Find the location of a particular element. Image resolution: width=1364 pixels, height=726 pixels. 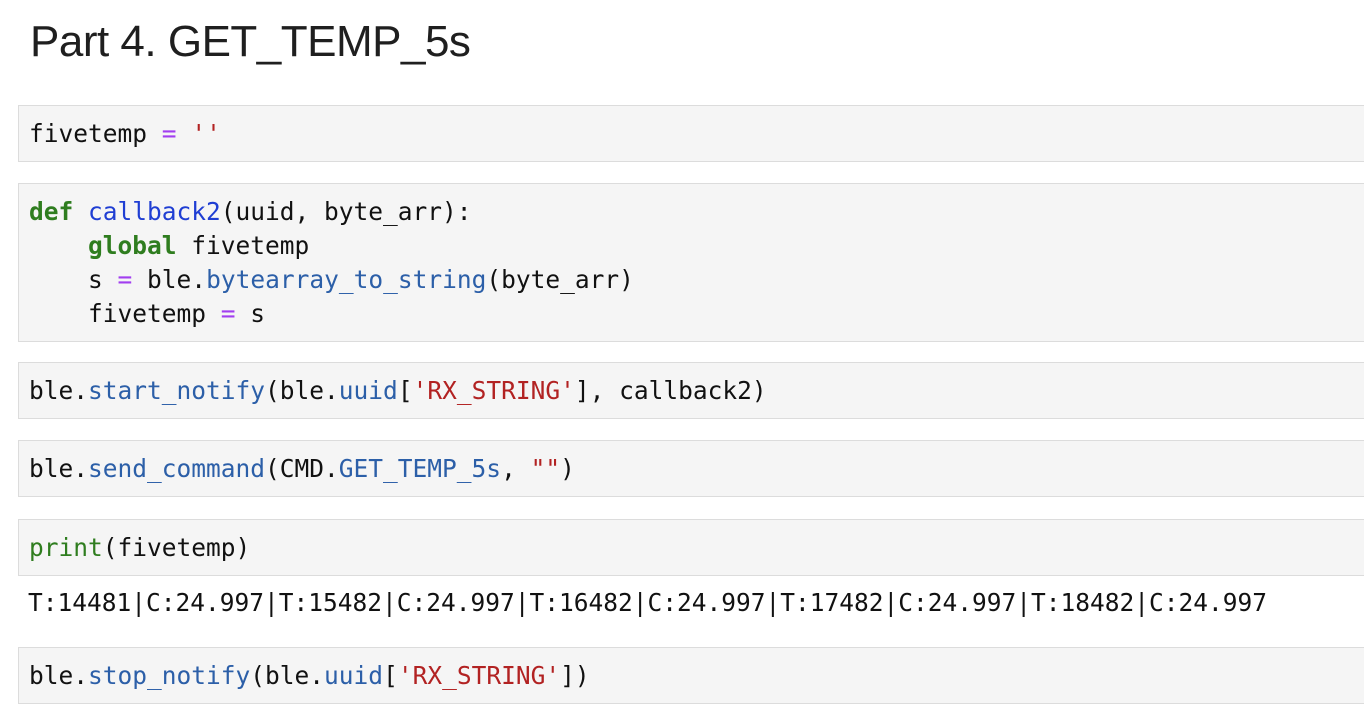

code-method: start_notify is located at coordinates (177, 390).